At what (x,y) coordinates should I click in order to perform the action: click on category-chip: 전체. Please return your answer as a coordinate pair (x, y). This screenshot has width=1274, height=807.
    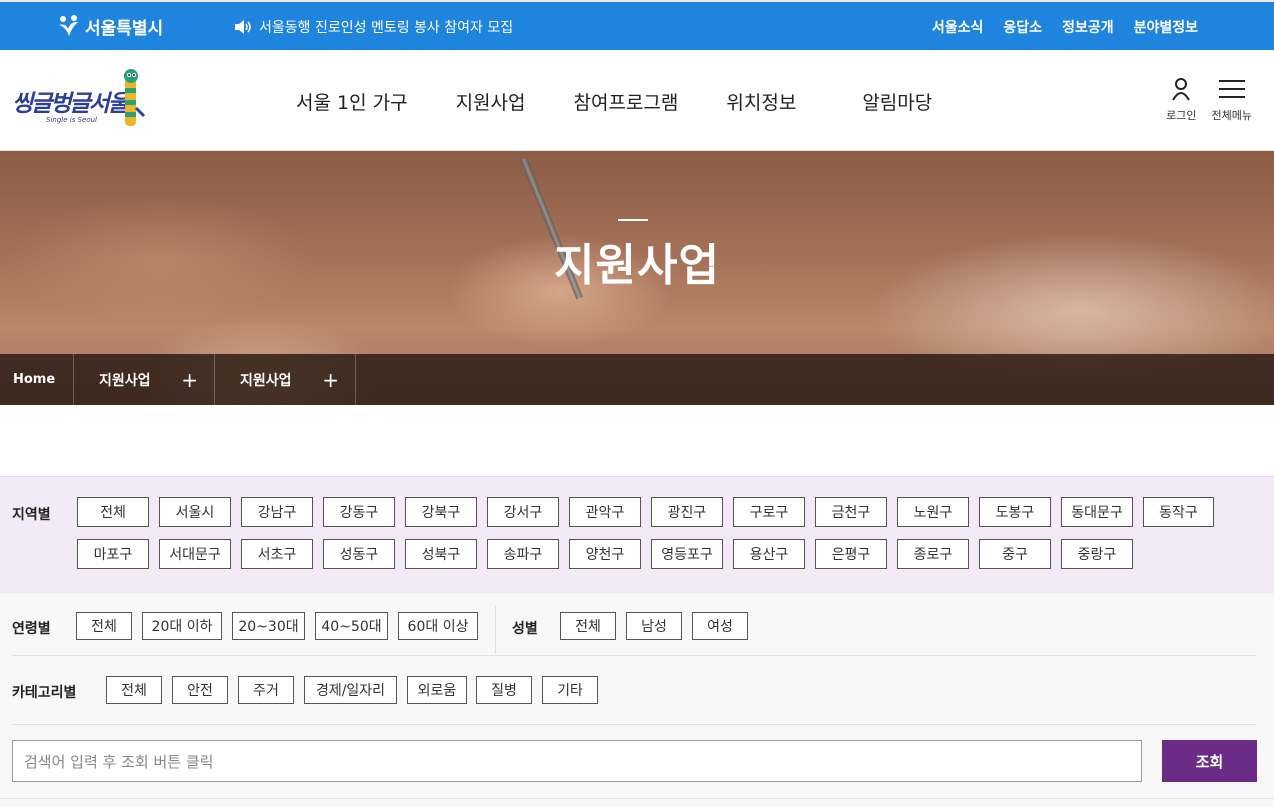
    Looking at the image, I should click on (134, 690).